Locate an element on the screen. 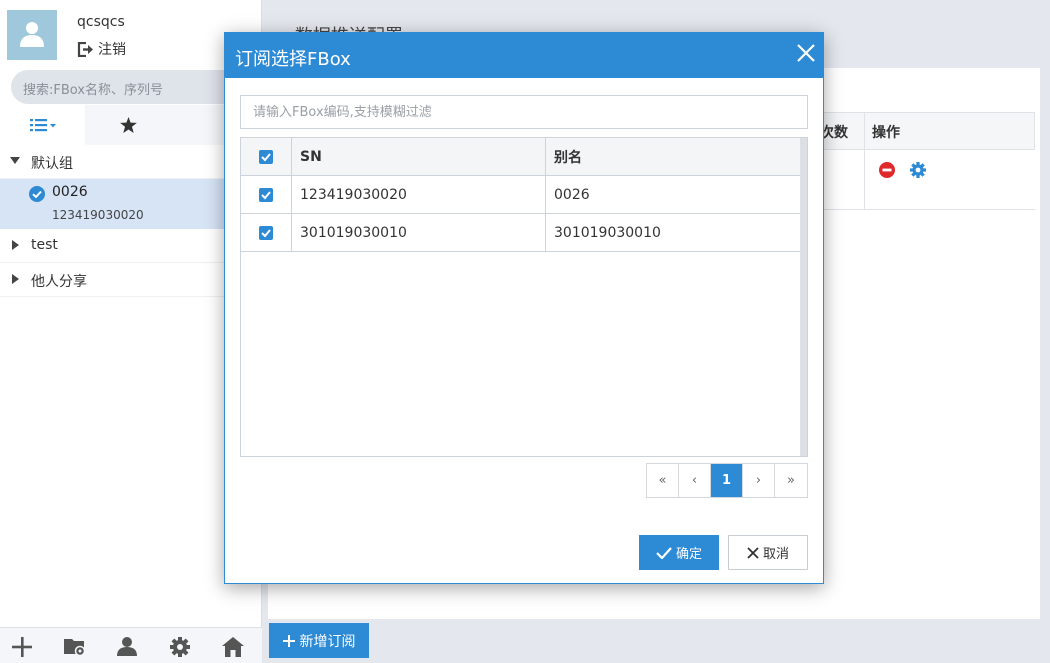  device-tree: 默认组 ( 0026 123419030020 test ( 他人分享 ( is located at coordinates (131, 221).